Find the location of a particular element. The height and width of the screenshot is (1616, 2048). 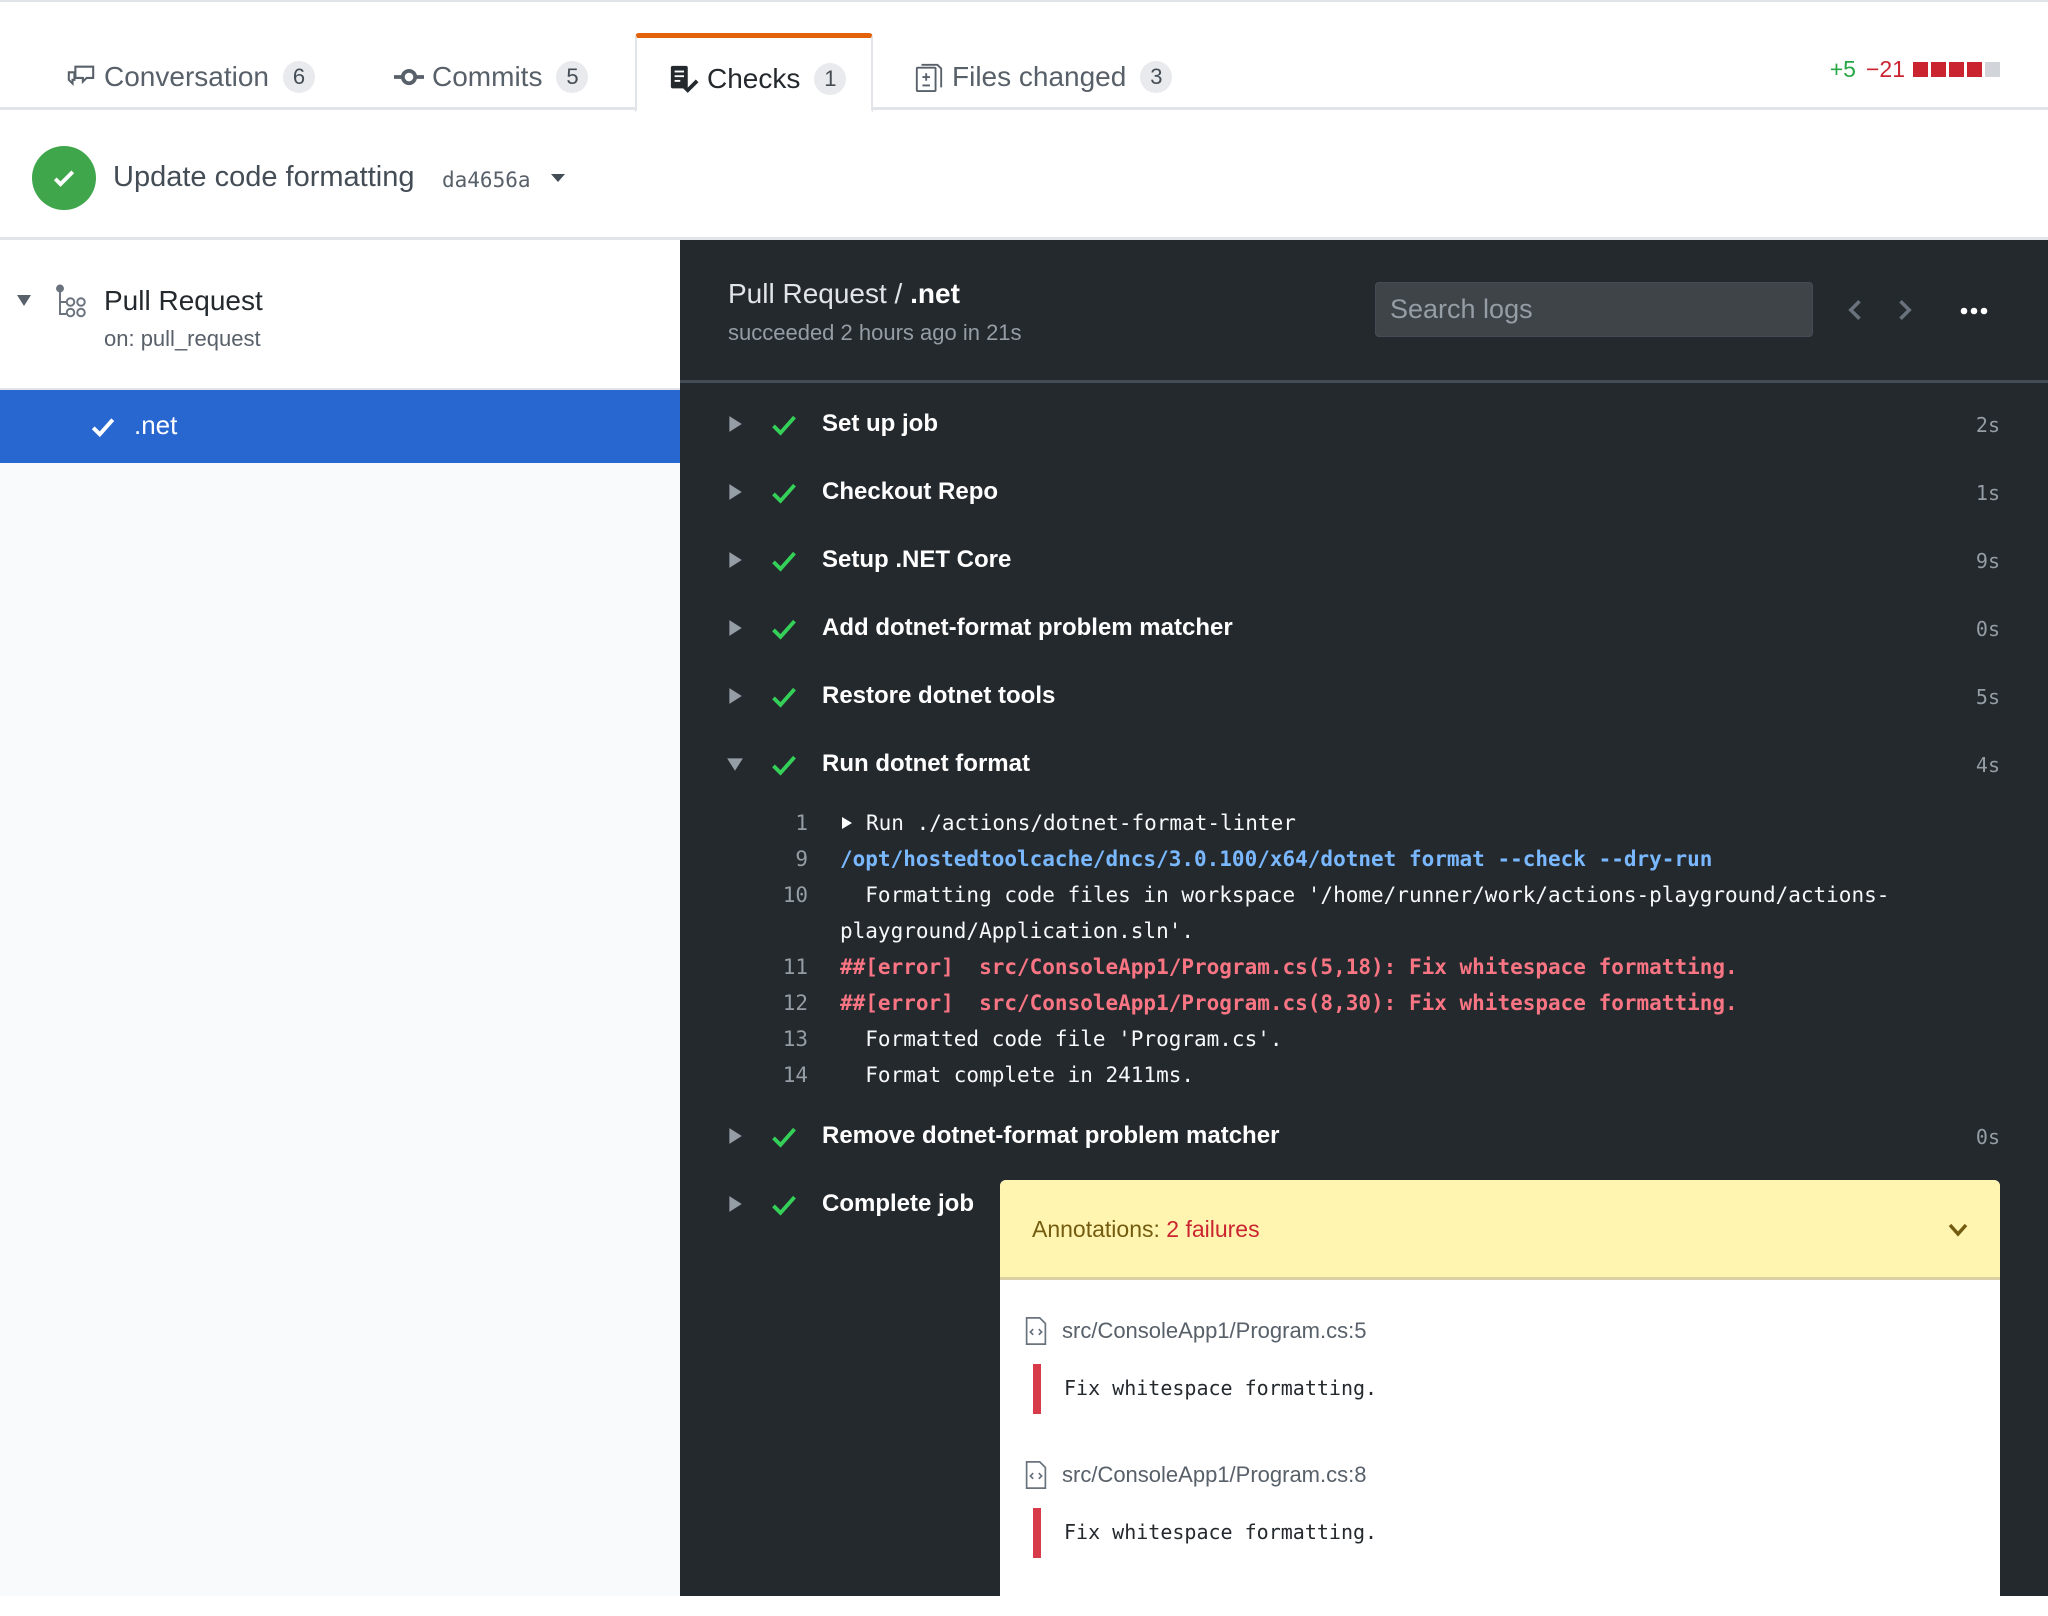

line-number: 10 is located at coordinates (744, 895).